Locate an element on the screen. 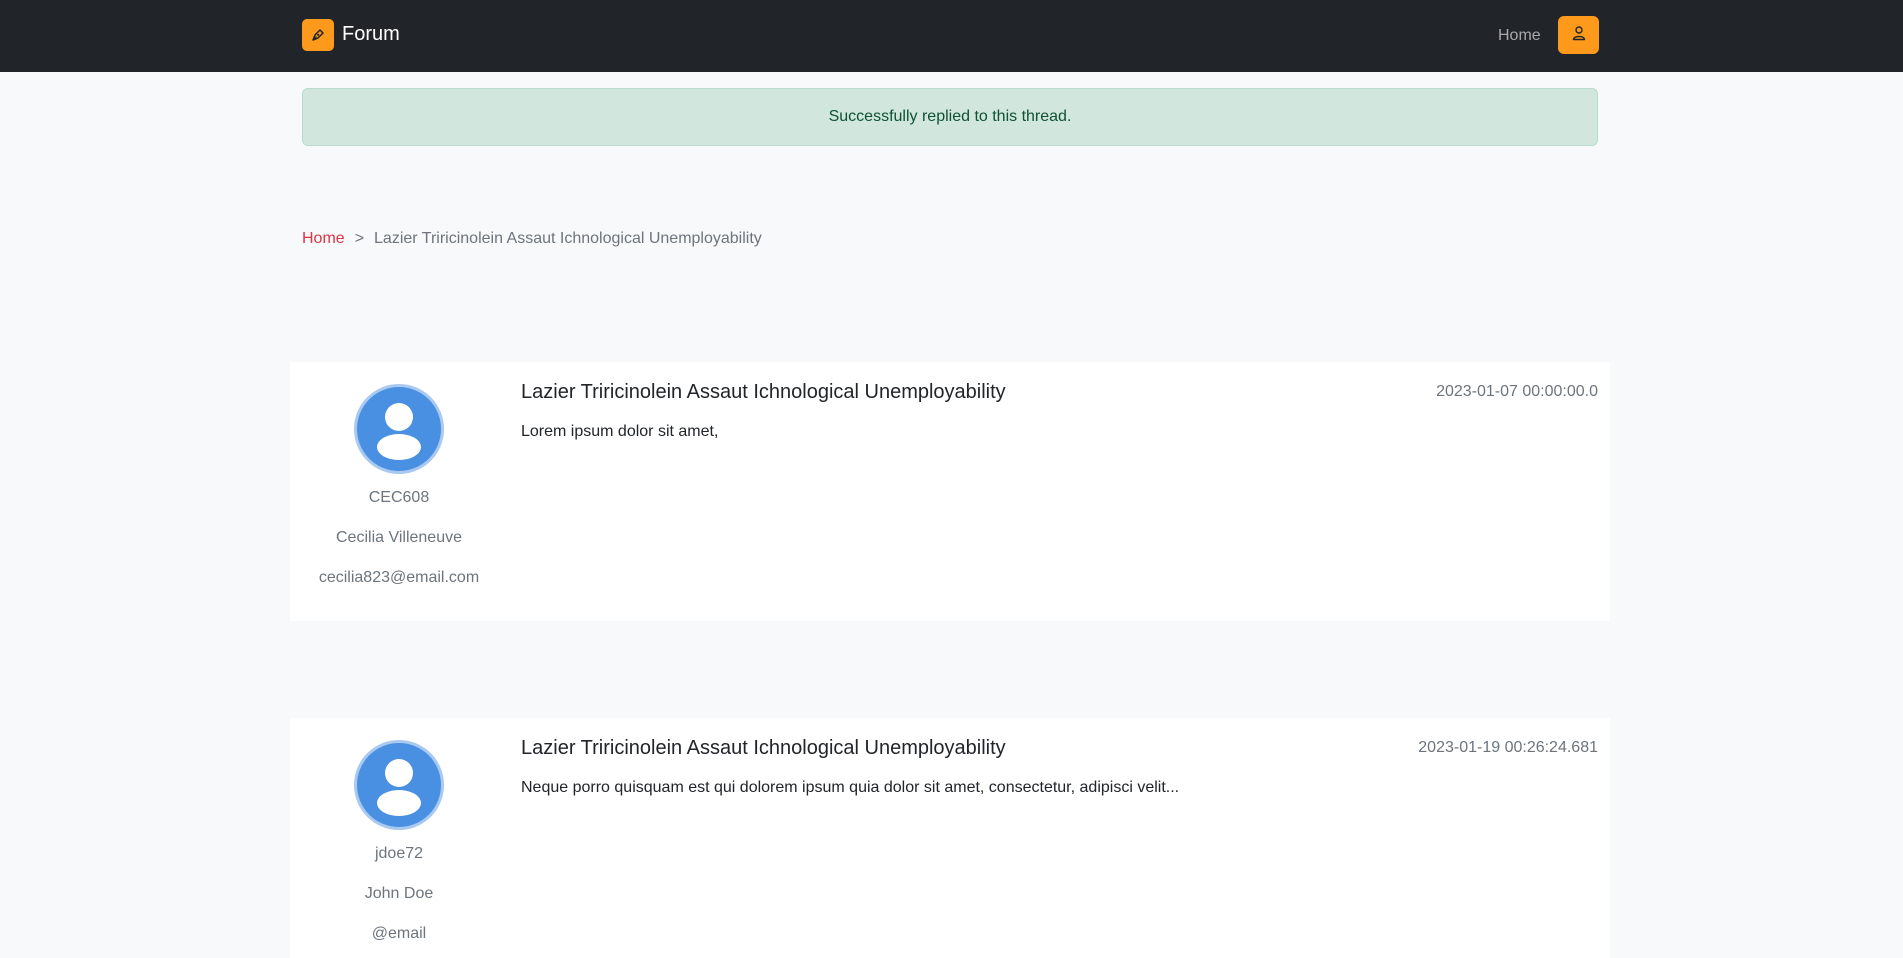  post-timestamp: 2023-01-07 00:00:00.0 is located at coordinates (1517, 391).